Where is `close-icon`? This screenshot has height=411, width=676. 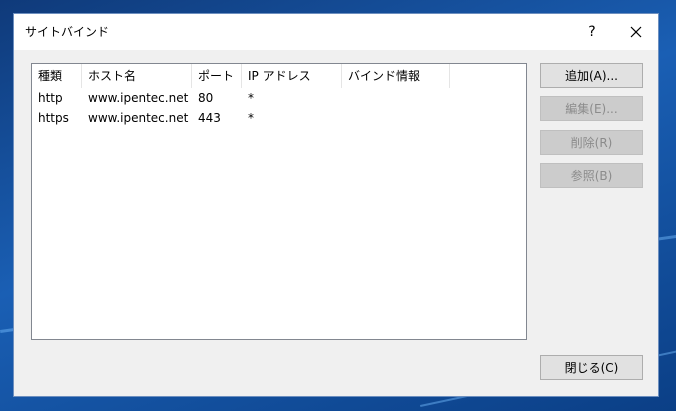 close-icon is located at coordinates (636, 32).